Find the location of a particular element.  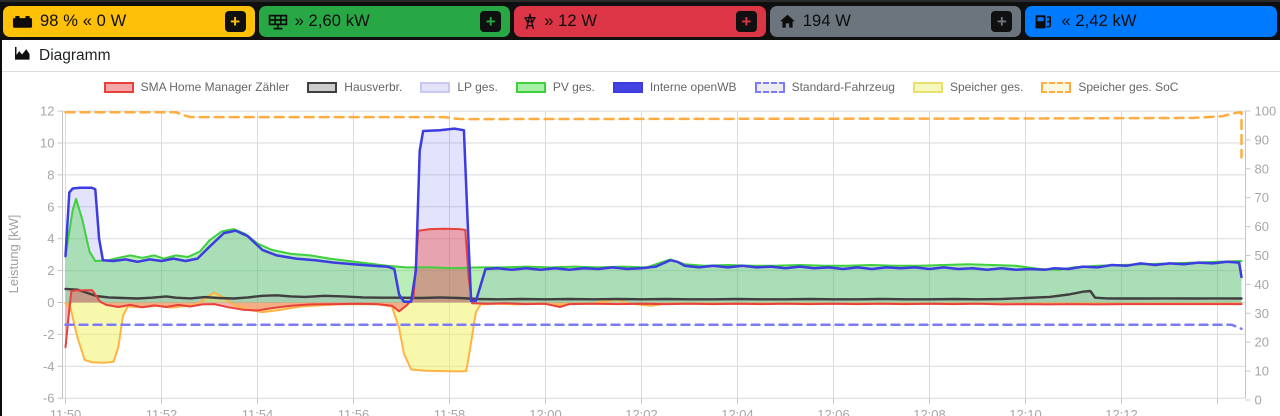

y-right-tick: 70 is located at coordinates (1262, 197).